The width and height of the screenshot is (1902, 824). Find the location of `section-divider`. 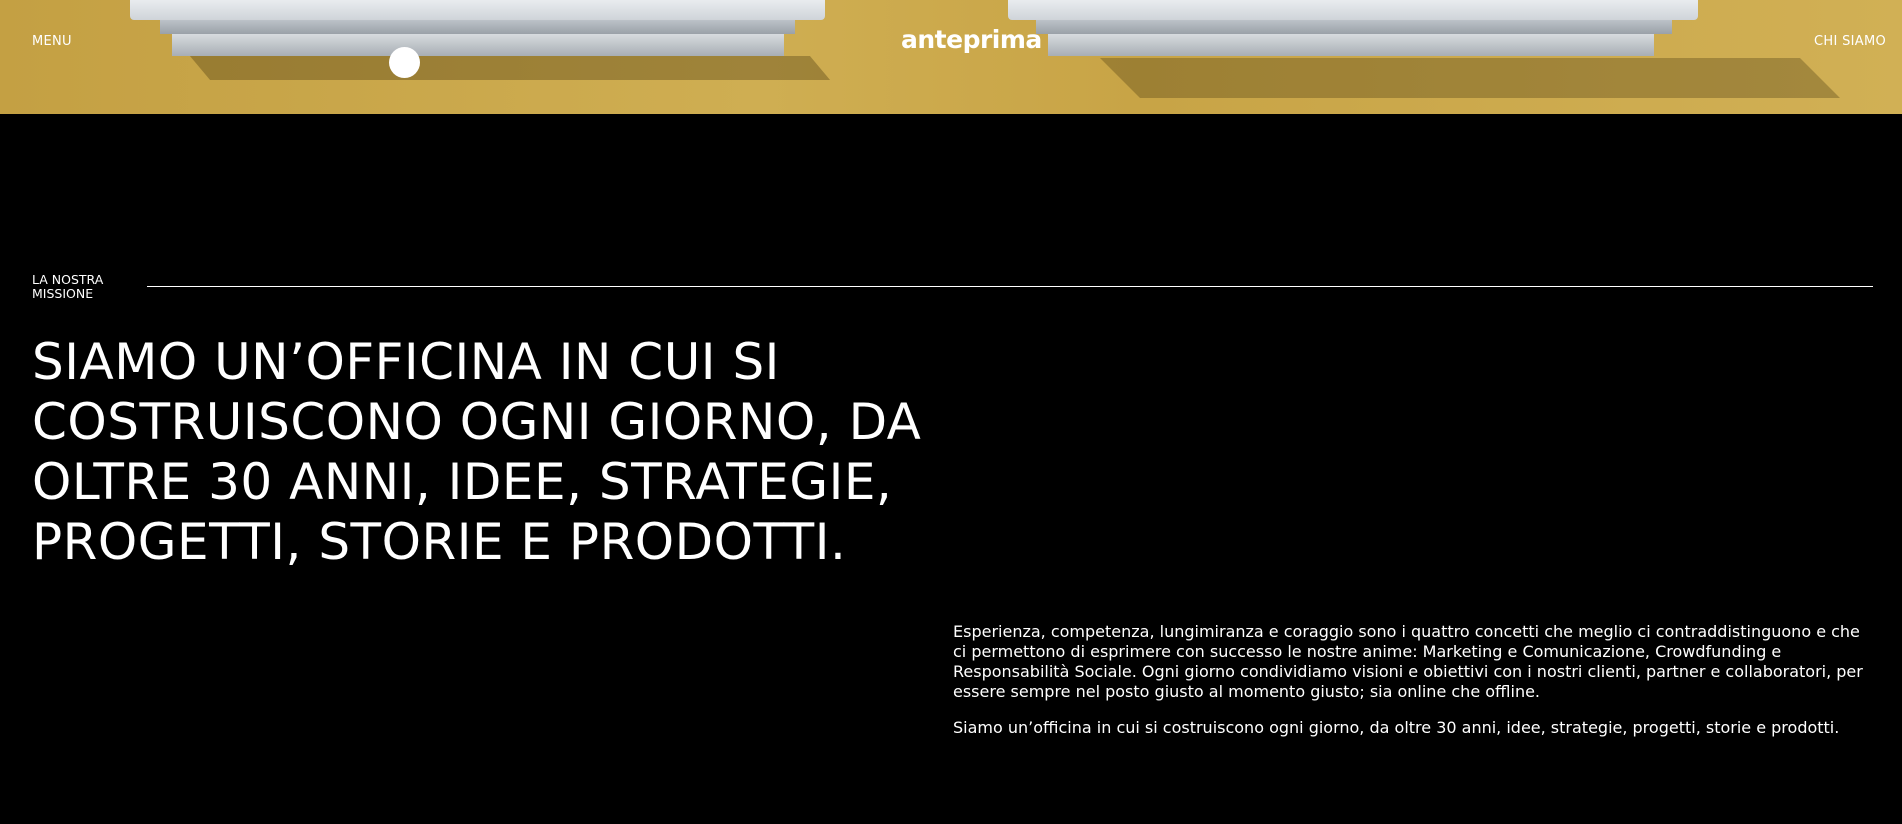

section-divider is located at coordinates (1010, 286).